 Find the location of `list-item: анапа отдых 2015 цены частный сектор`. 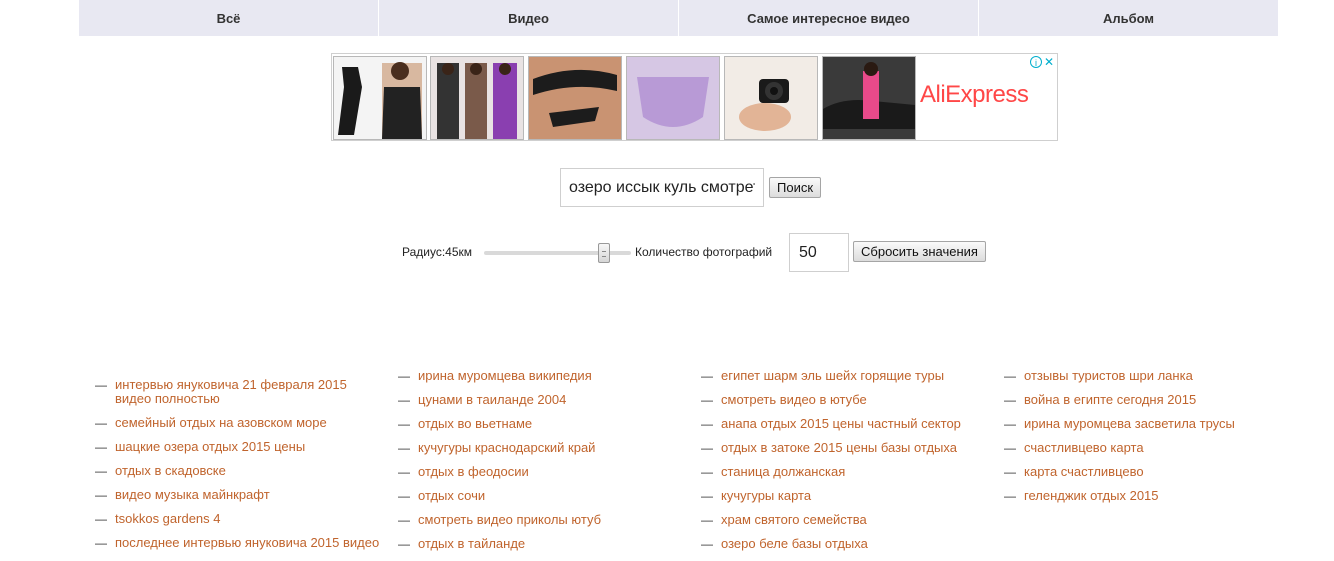

list-item: анапа отдых 2015 цены частный сектор is located at coordinates (846, 424).